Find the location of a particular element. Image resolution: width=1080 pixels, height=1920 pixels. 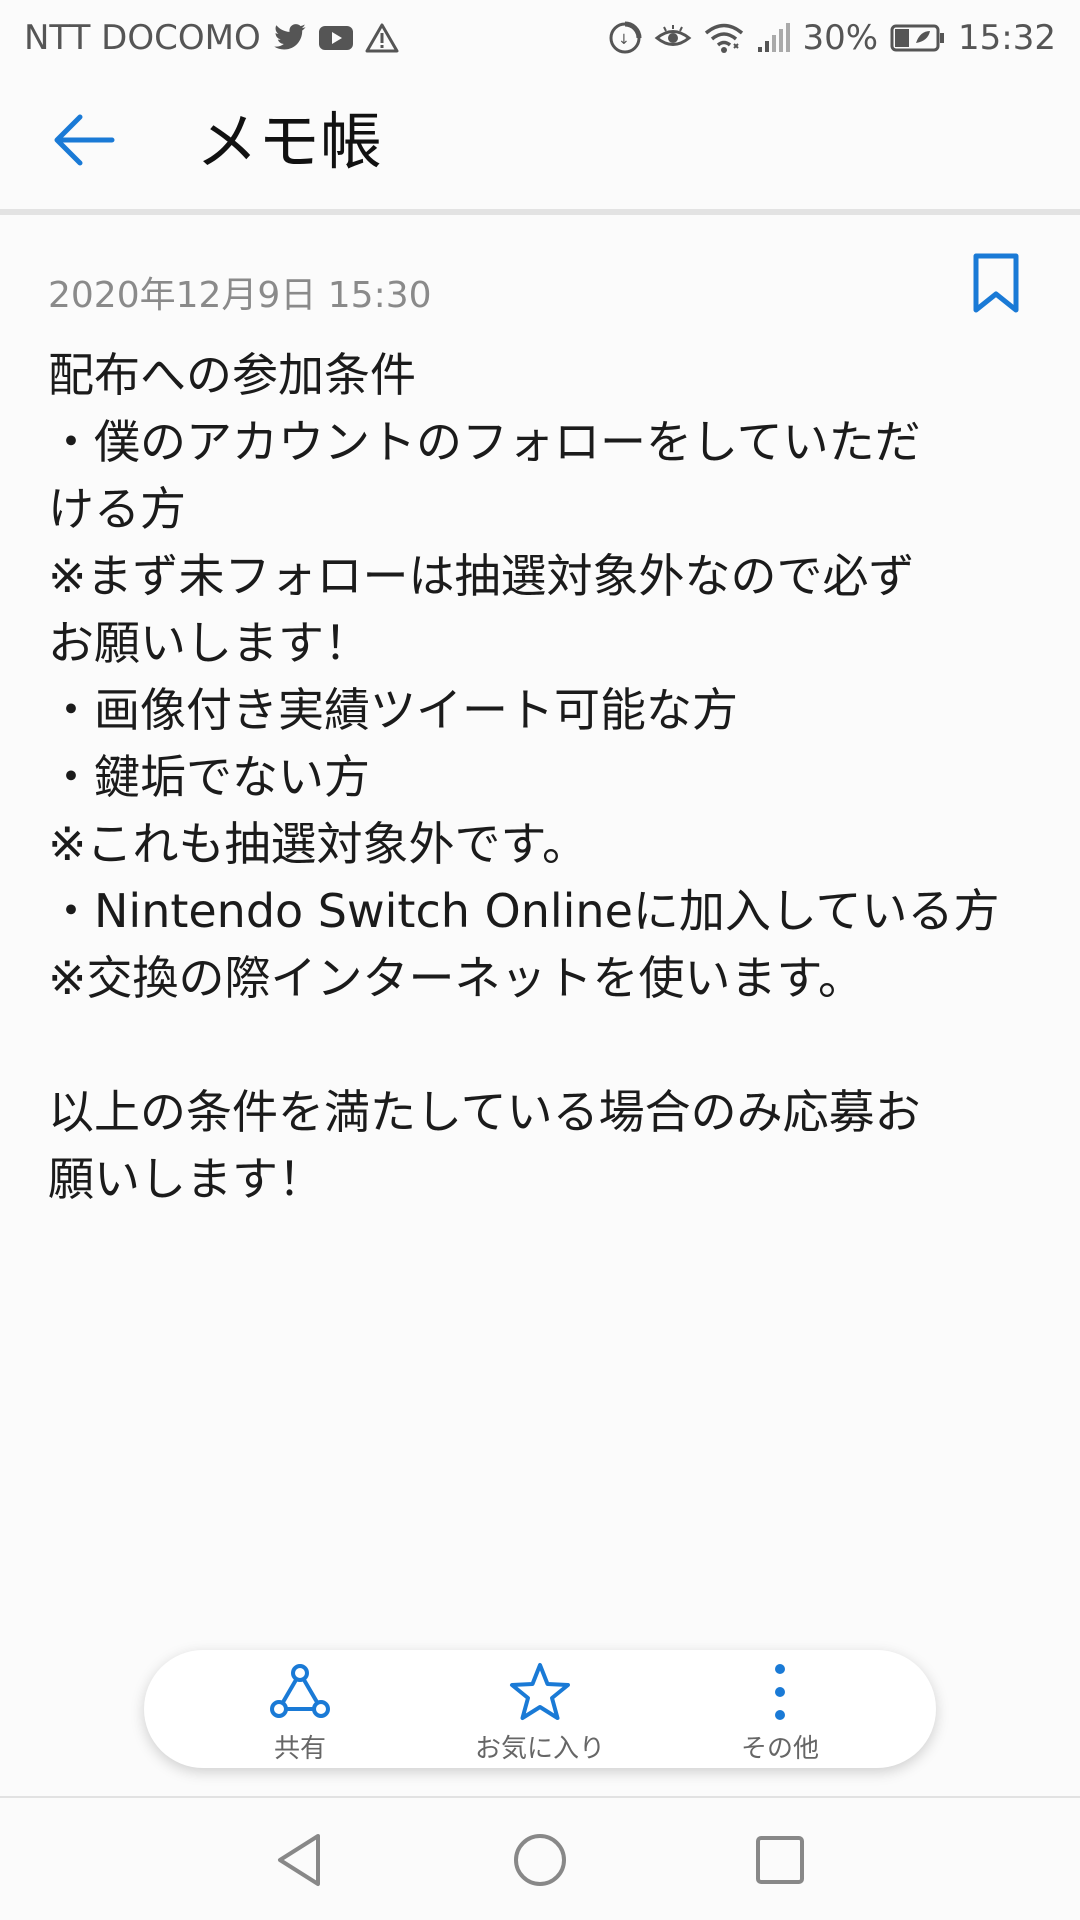

status-left: NTT DOCOMO is located at coordinates (211, 38).